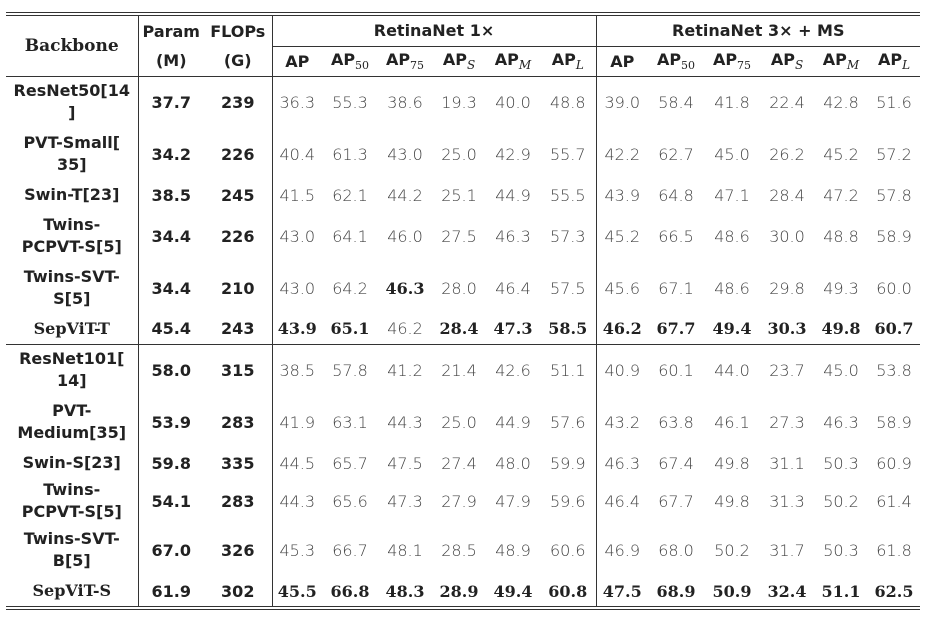  What do you see at coordinates (405, 236) in the screenshot?
I see `retinanet-1x-value: 46.0` at bounding box center [405, 236].